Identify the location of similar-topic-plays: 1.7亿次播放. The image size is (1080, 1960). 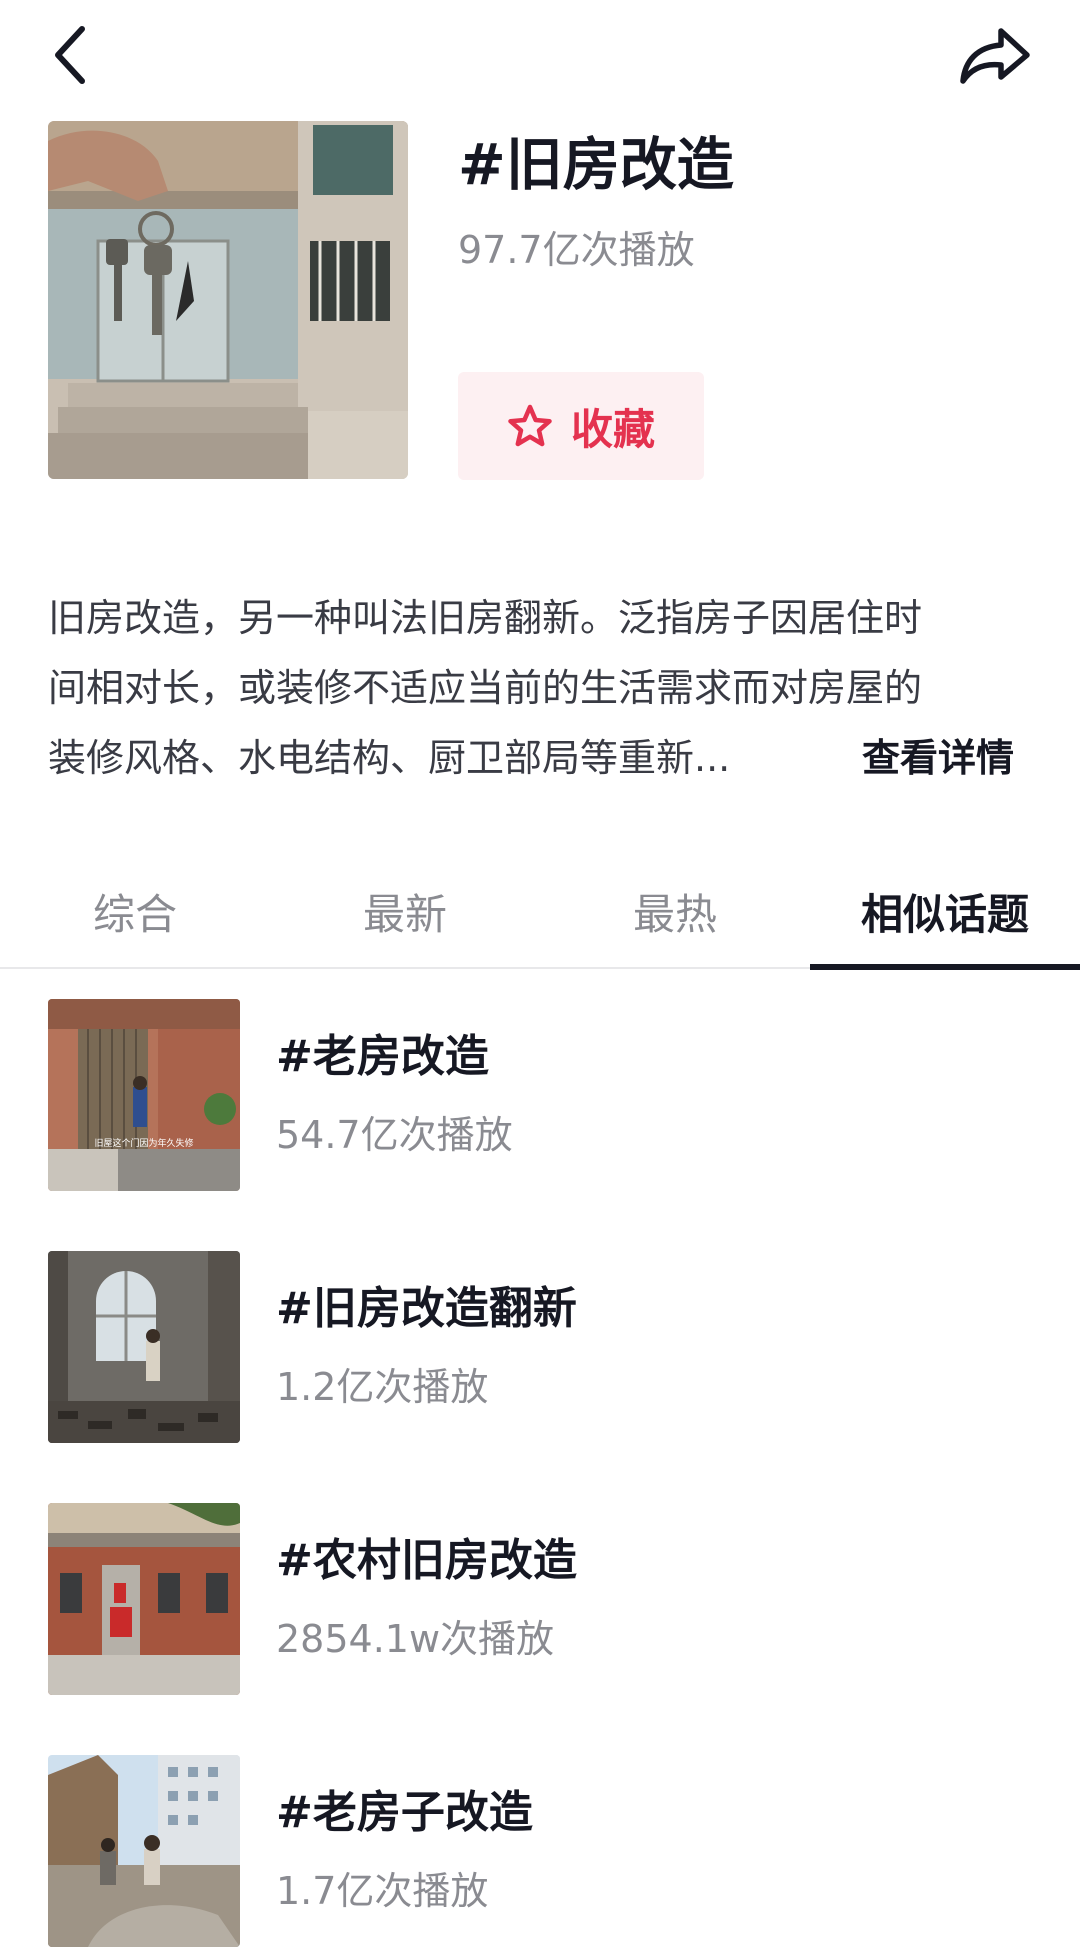
(382, 1891).